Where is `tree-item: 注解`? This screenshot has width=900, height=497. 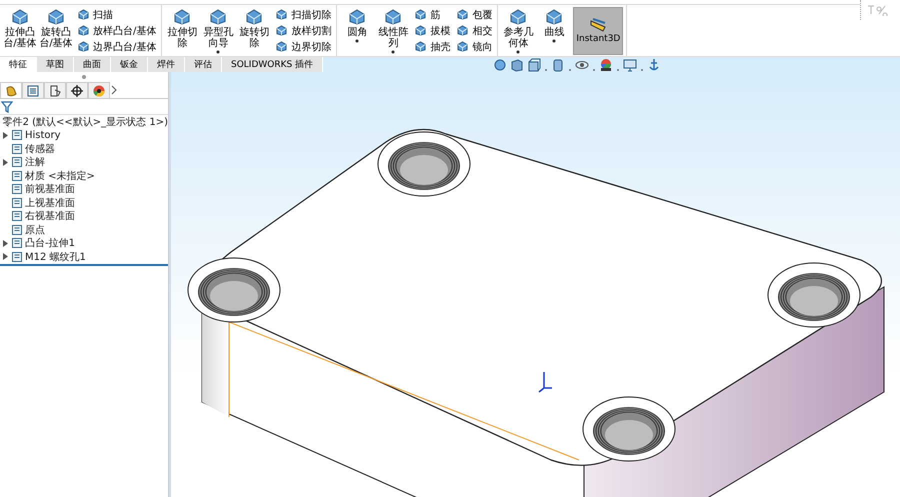
tree-item: 注解 is located at coordinates (84, 162).